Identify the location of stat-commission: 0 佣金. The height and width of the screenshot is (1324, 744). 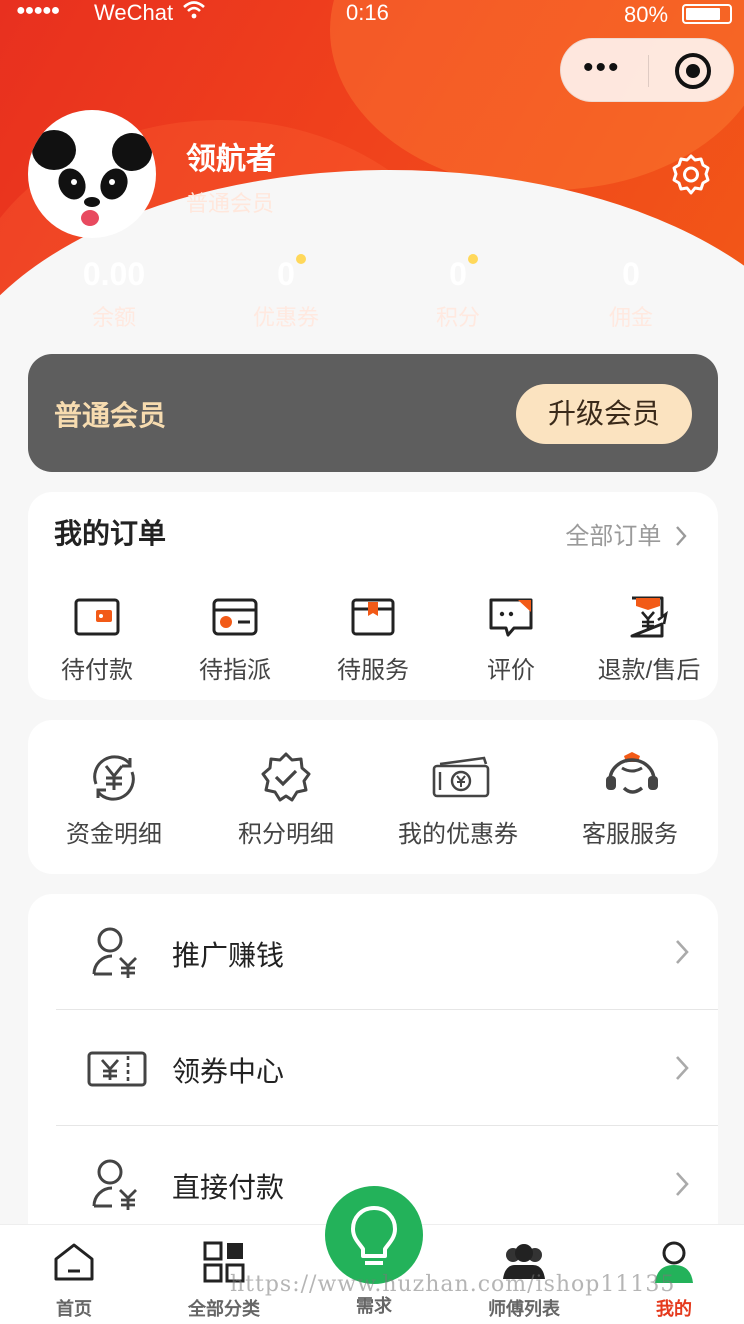
(631, 293).